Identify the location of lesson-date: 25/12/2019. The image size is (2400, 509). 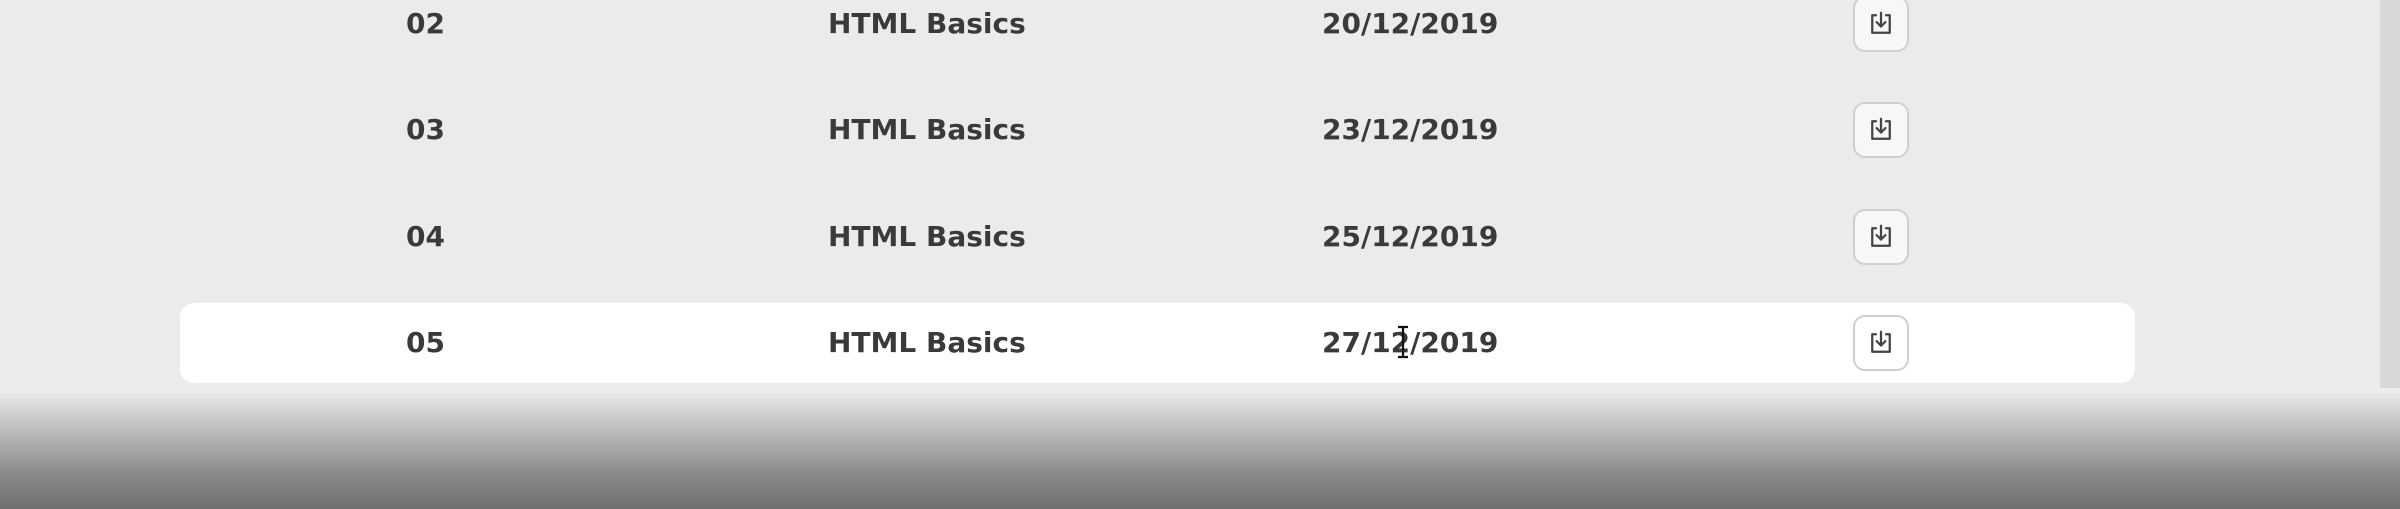
(1410, 236).